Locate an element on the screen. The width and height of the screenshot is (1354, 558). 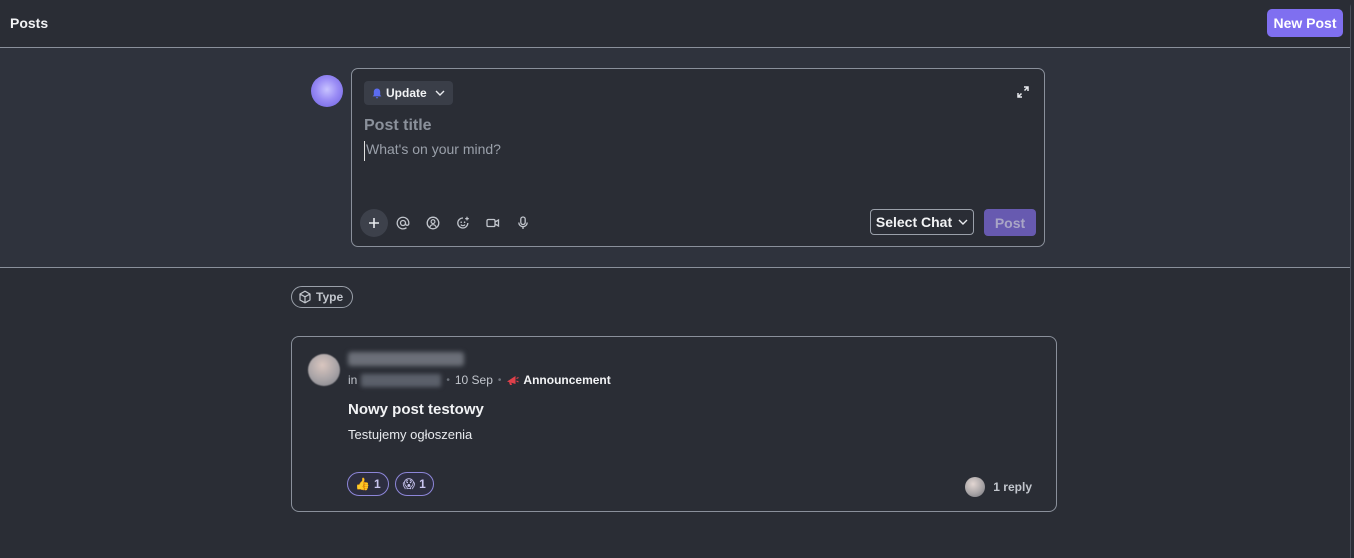
post-type-select: Update is located at coordinates (408, 93).